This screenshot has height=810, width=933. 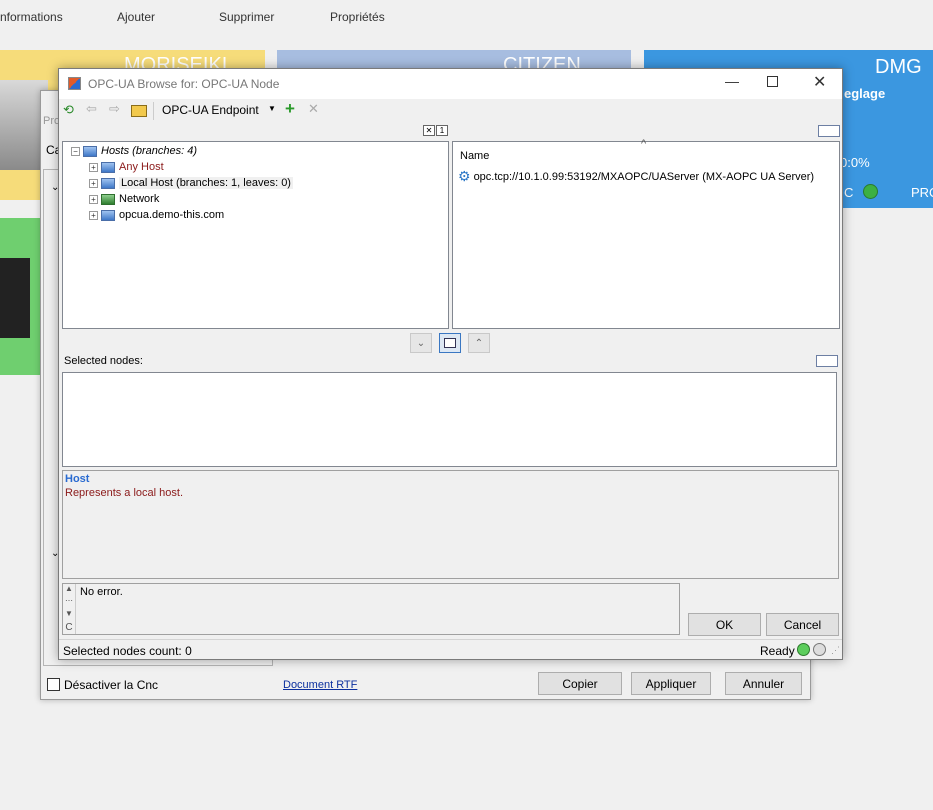 I want to click on status-bar: Selected nodes count: 0 Ready ⋰, so click(x=450, y=649).